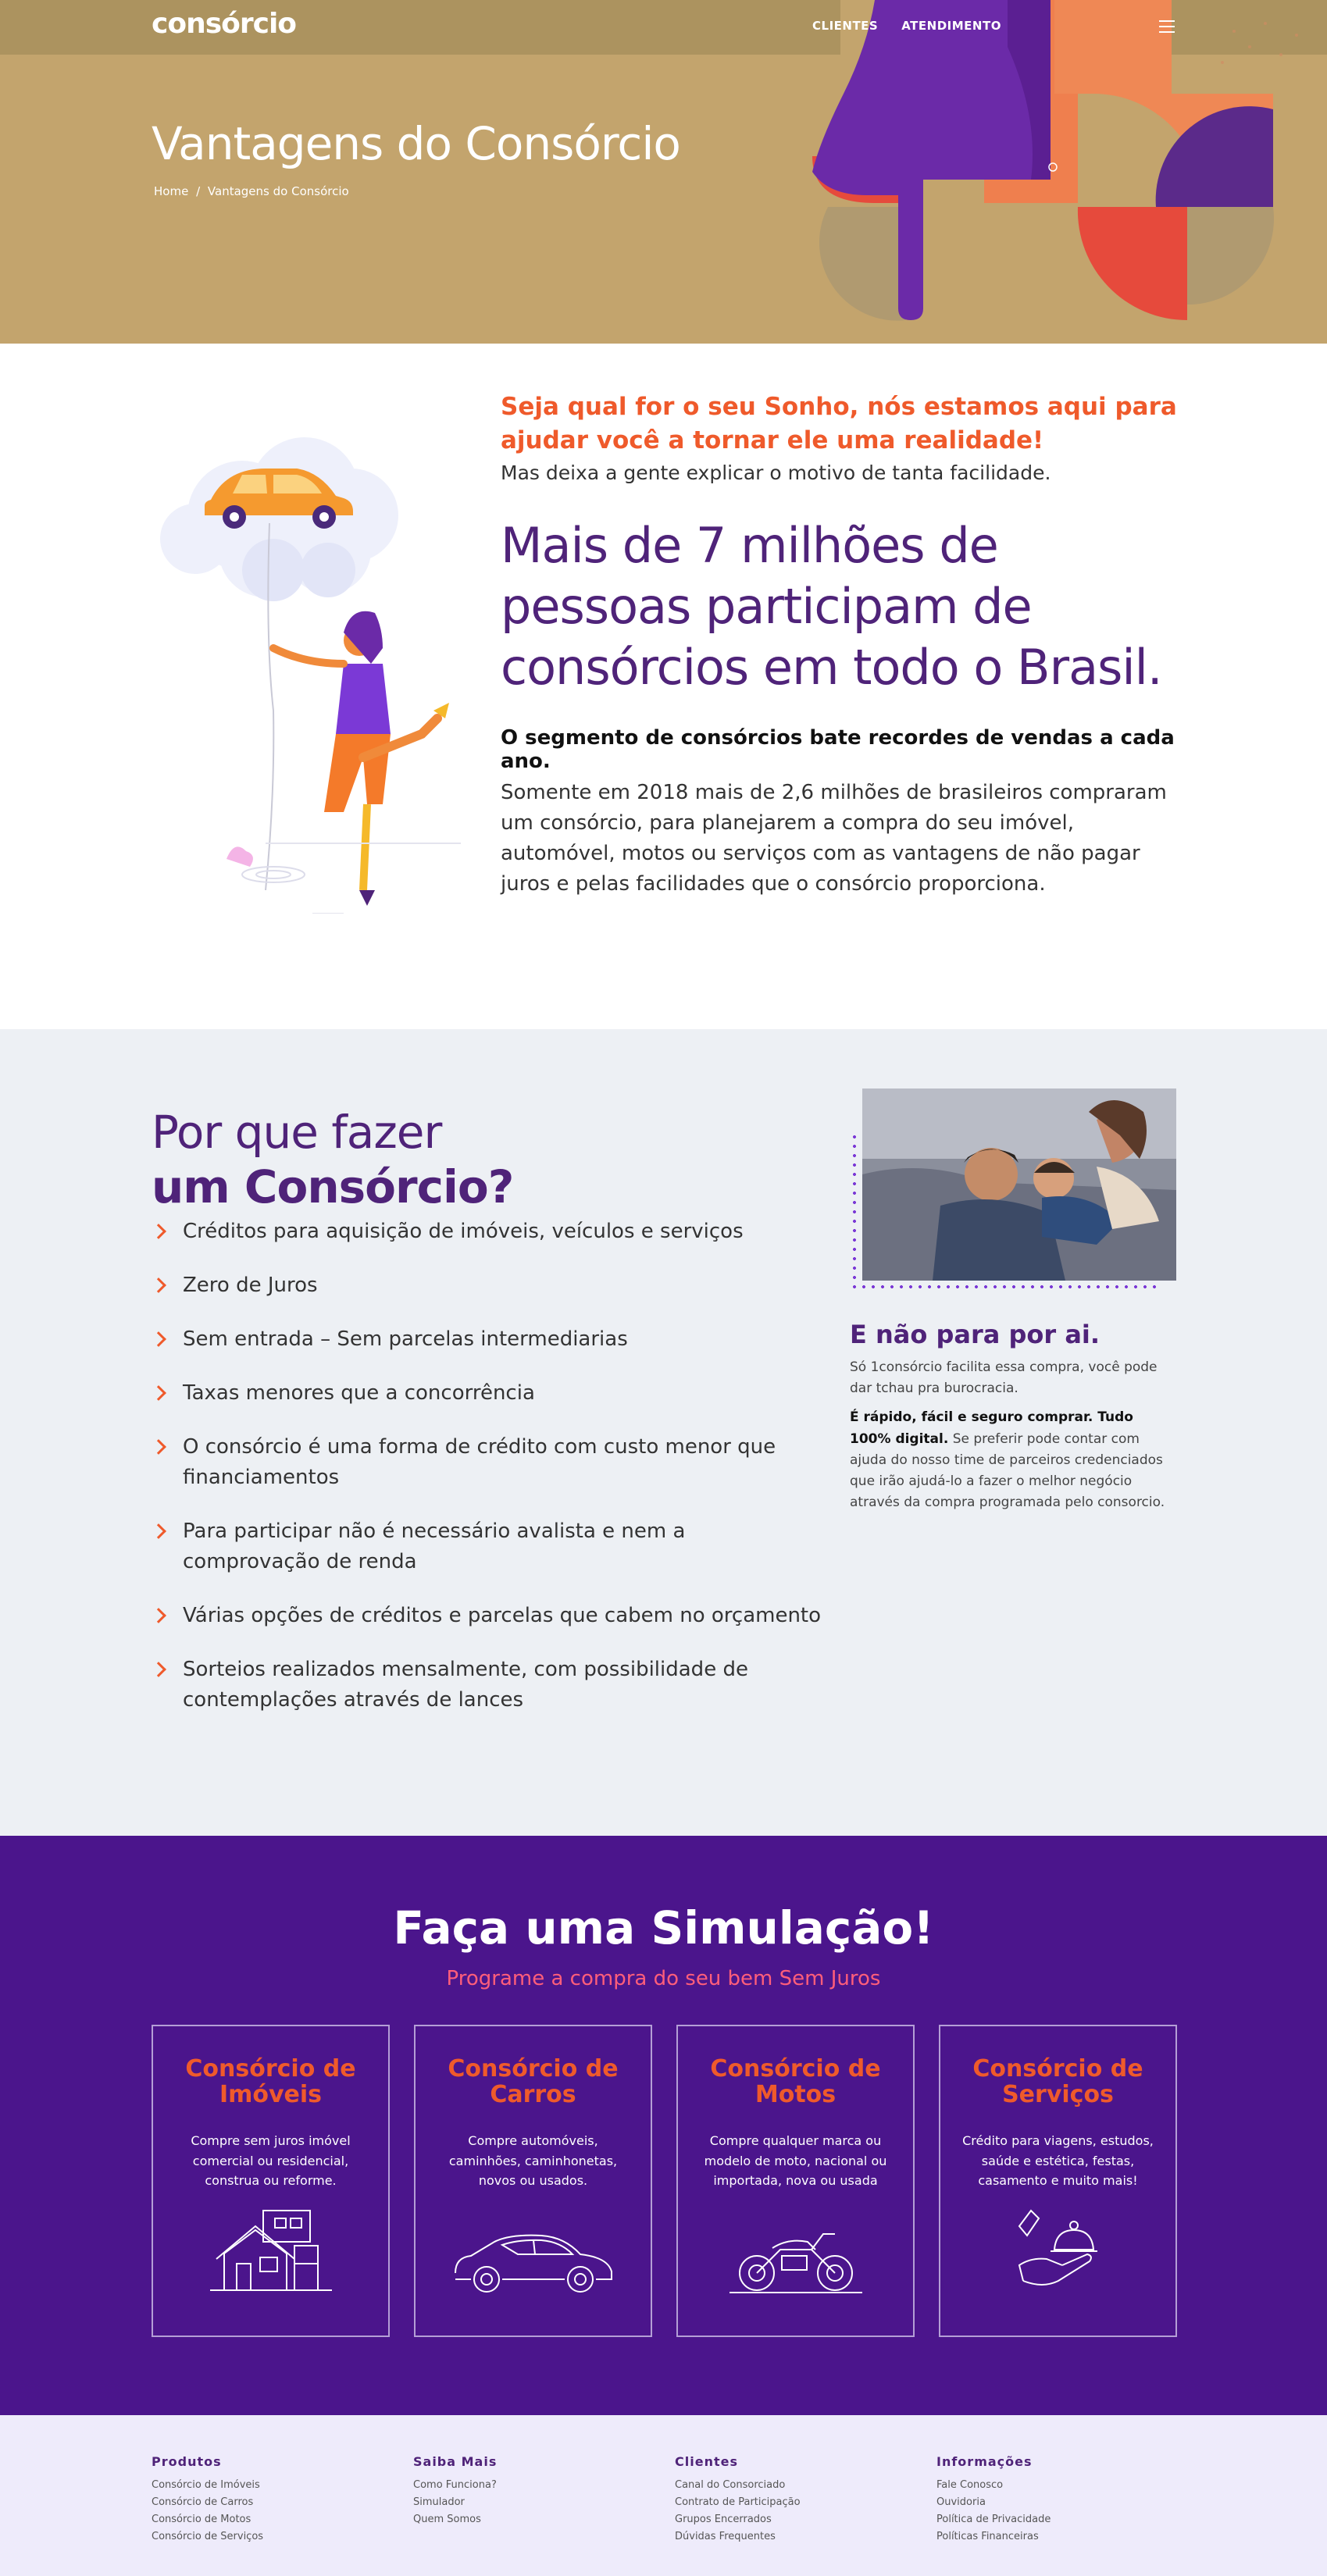 The height and width of the screenshot is (2576, 1327). I want to click on footer-link: Simulador, so click(544, 2502).